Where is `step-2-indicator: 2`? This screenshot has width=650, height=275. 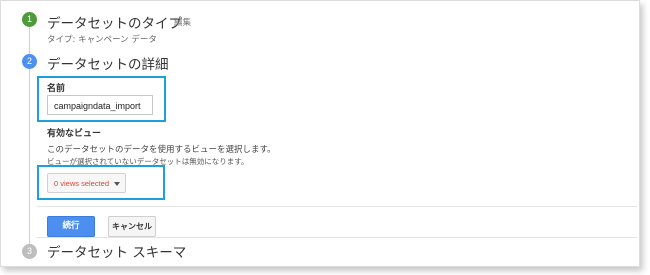
step-2-indicator: 2 is located at coordinates (29, 61).